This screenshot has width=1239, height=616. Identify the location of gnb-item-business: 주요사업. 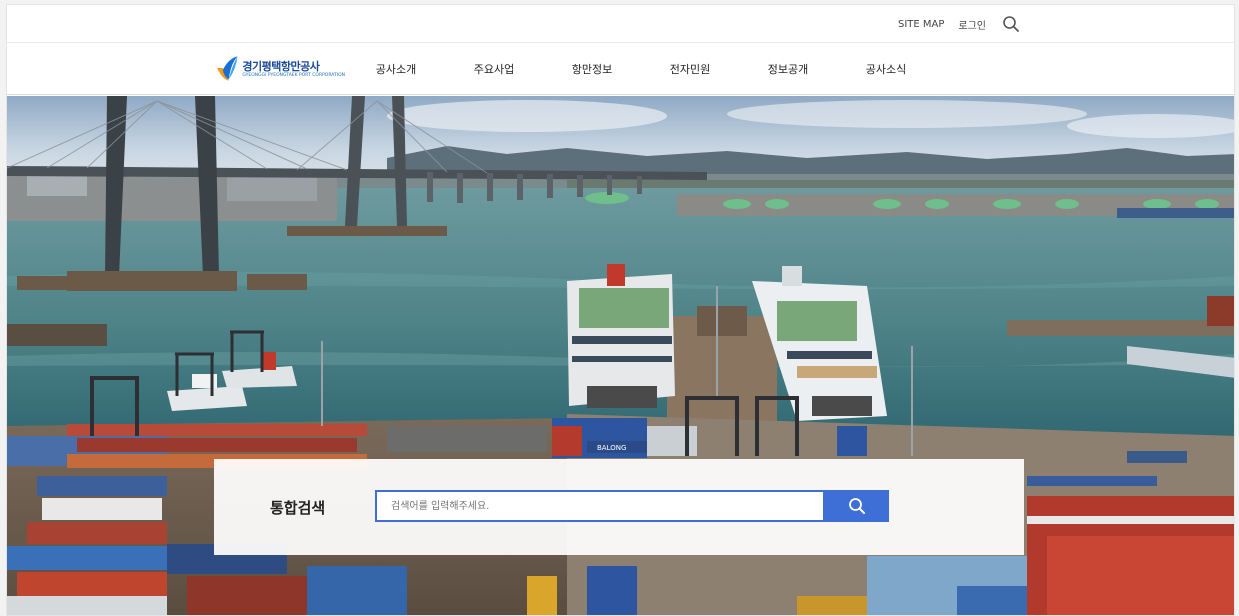
(494, 69).